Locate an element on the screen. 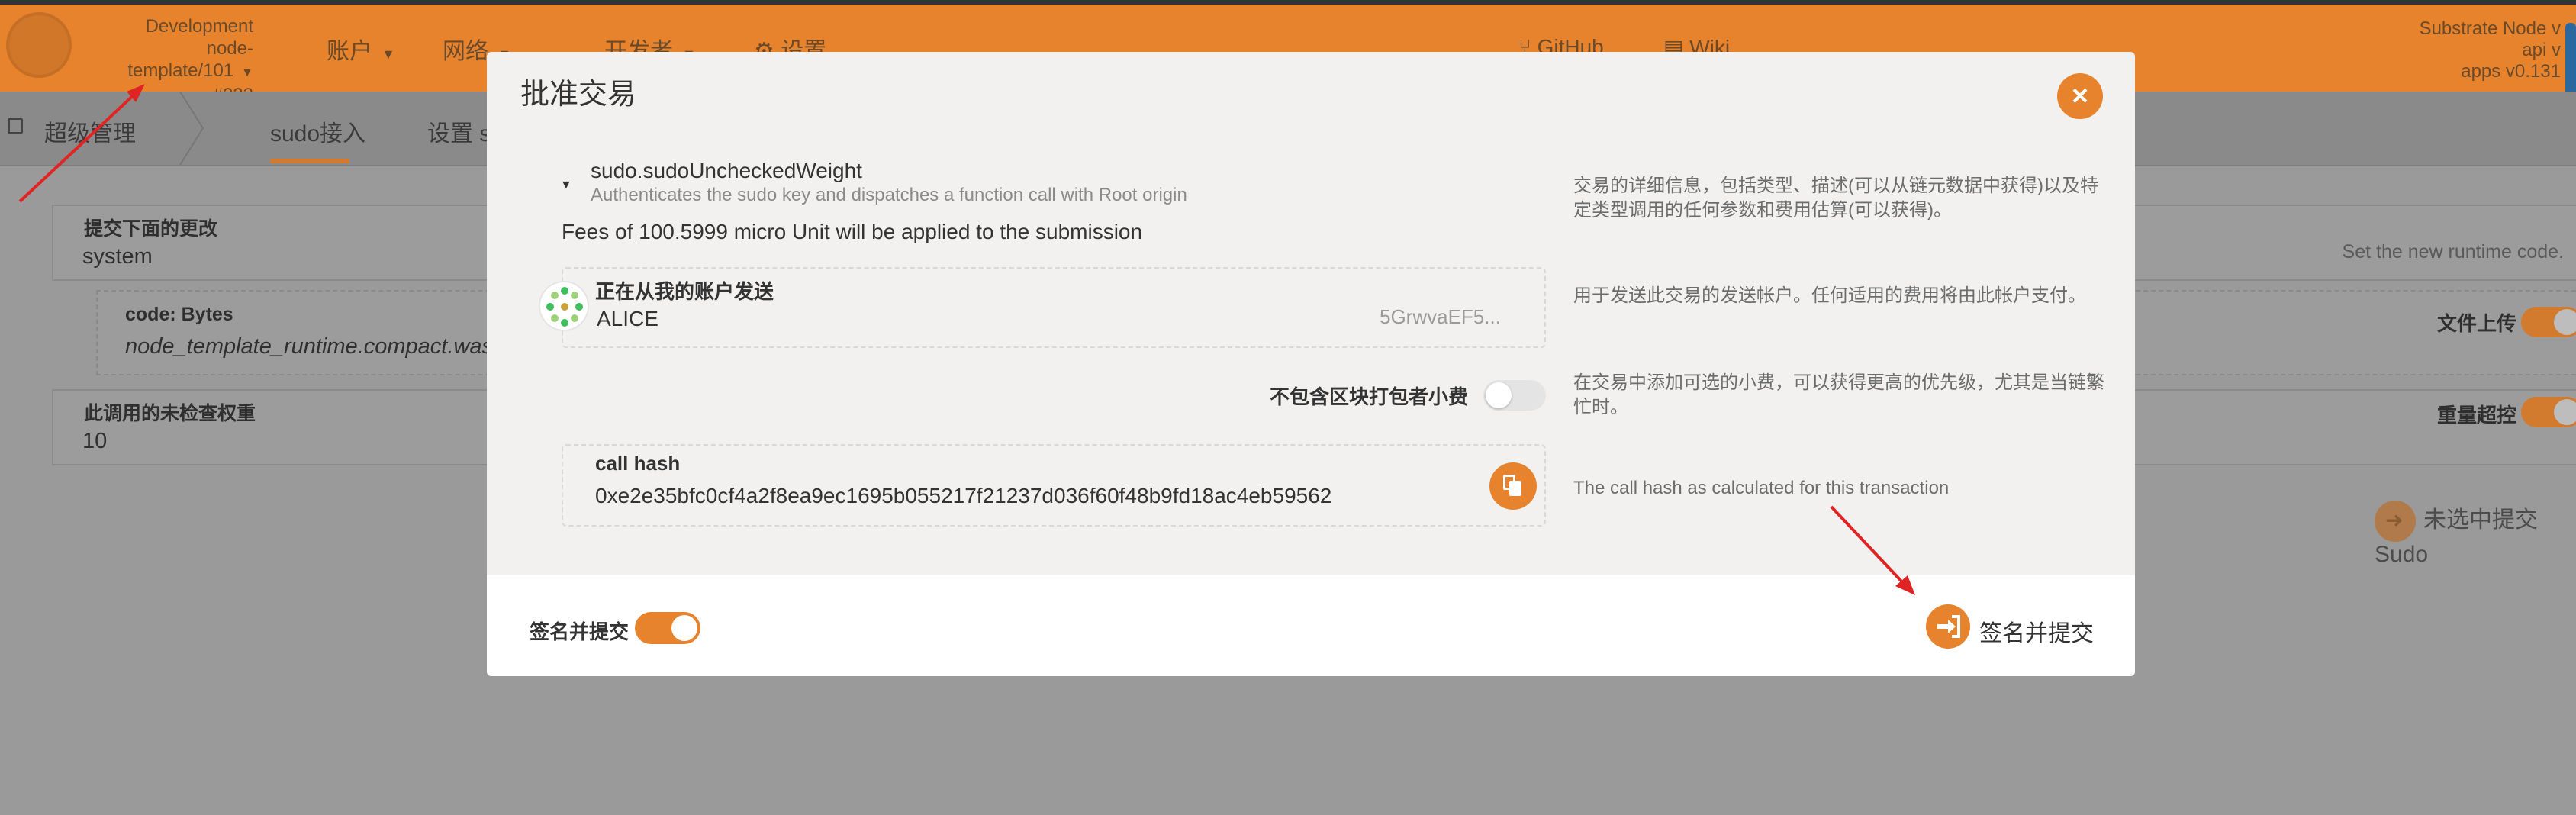  node-info: Substrate Node v api v apps v0.131 is located at coordinates (2490, 50).